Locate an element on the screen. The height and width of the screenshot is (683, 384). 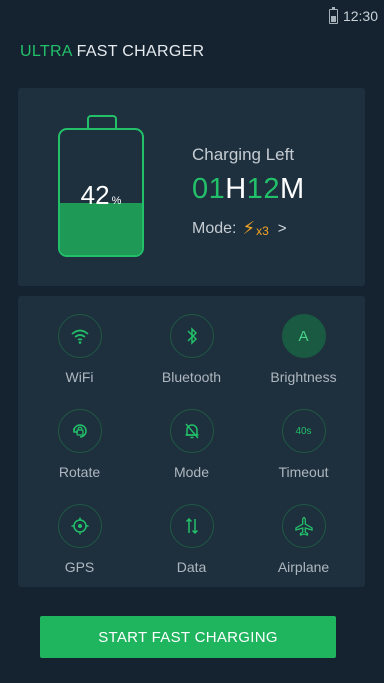
charging-minutes-unit: M is located at coordinates (292, 189).